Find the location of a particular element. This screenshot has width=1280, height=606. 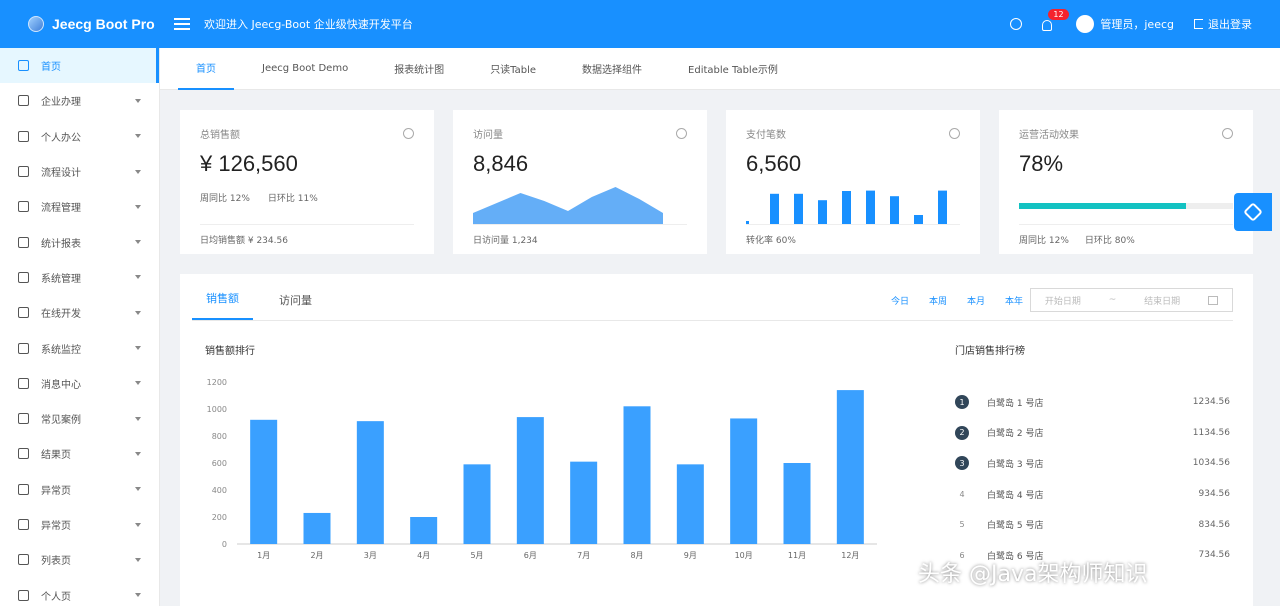

rank-name: 白鹭岛 5 号店 is located at coordinates (1015, 526).